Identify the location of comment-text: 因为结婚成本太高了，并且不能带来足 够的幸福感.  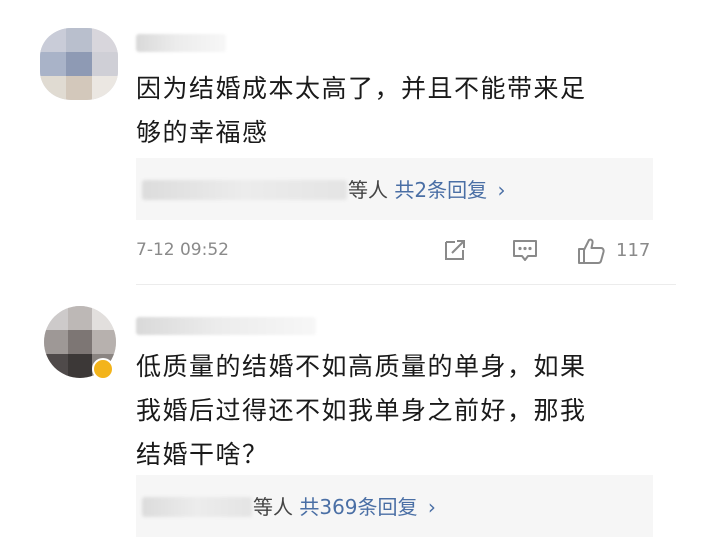
(361, 111).